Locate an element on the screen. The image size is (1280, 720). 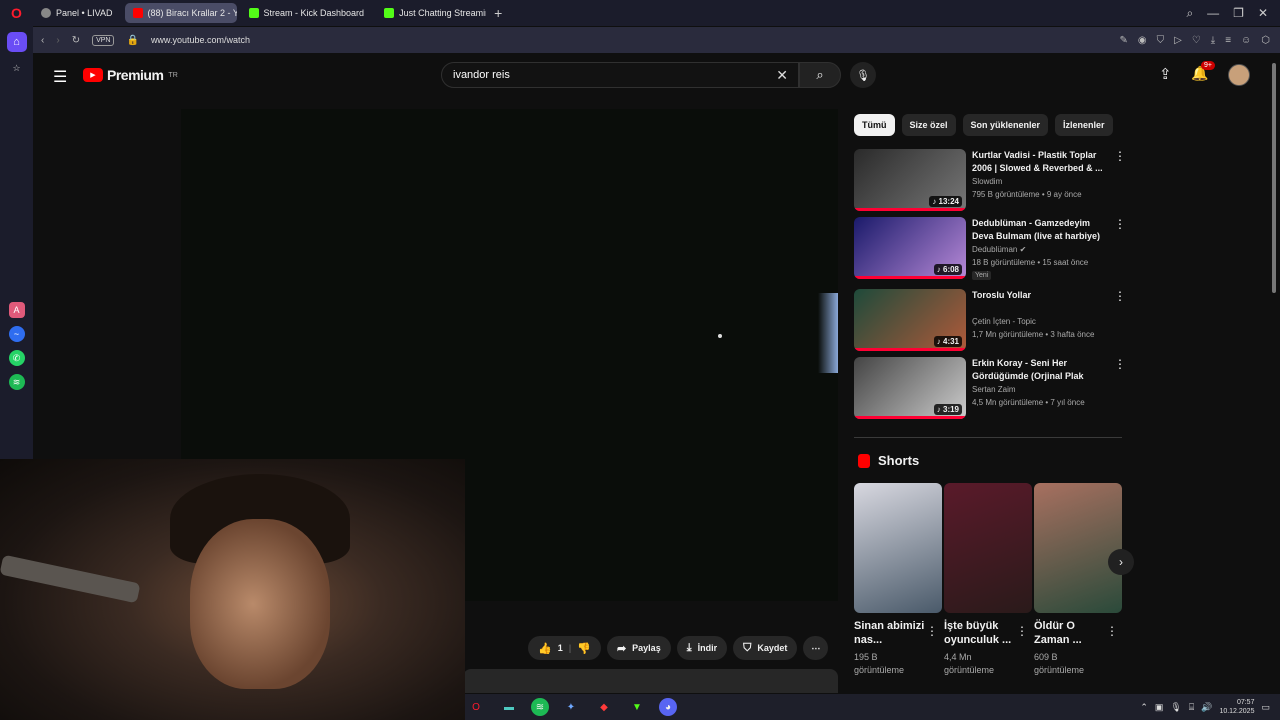
url-field: www.youtube.com/watch is located at coordinates (200, 40).